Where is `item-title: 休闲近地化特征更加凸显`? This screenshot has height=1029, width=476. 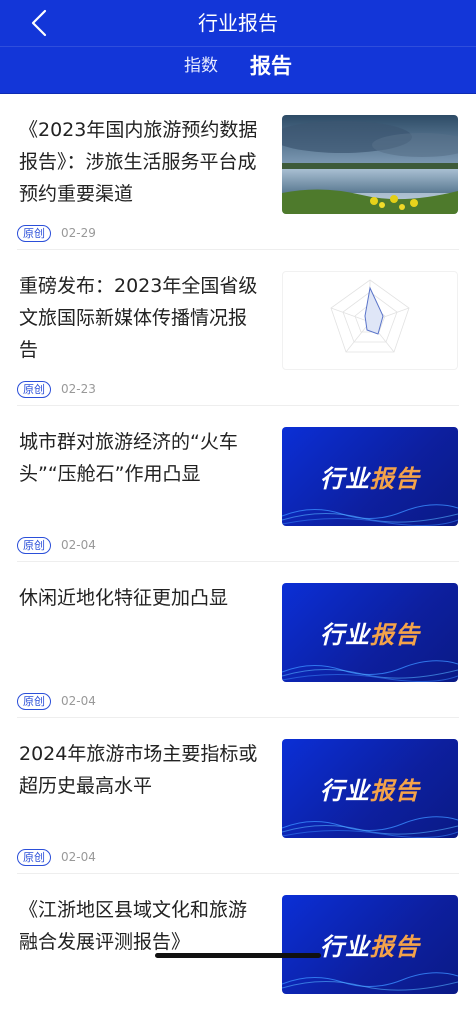
item-title: 休闲近地化特征更加凸显 is located at coordinates (124, 598).